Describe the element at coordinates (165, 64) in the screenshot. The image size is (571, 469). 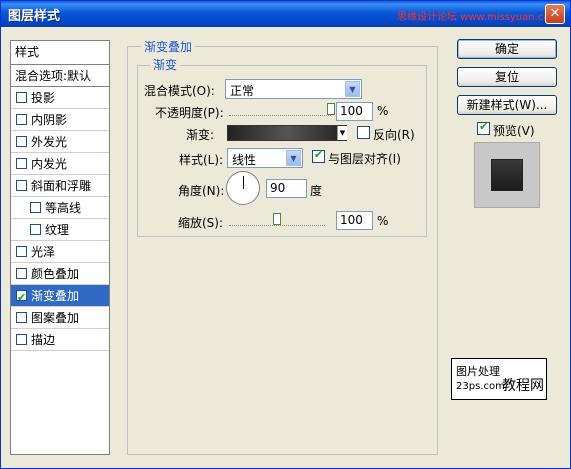
I see `gradient-subgroup-title: 渐变` at that location.